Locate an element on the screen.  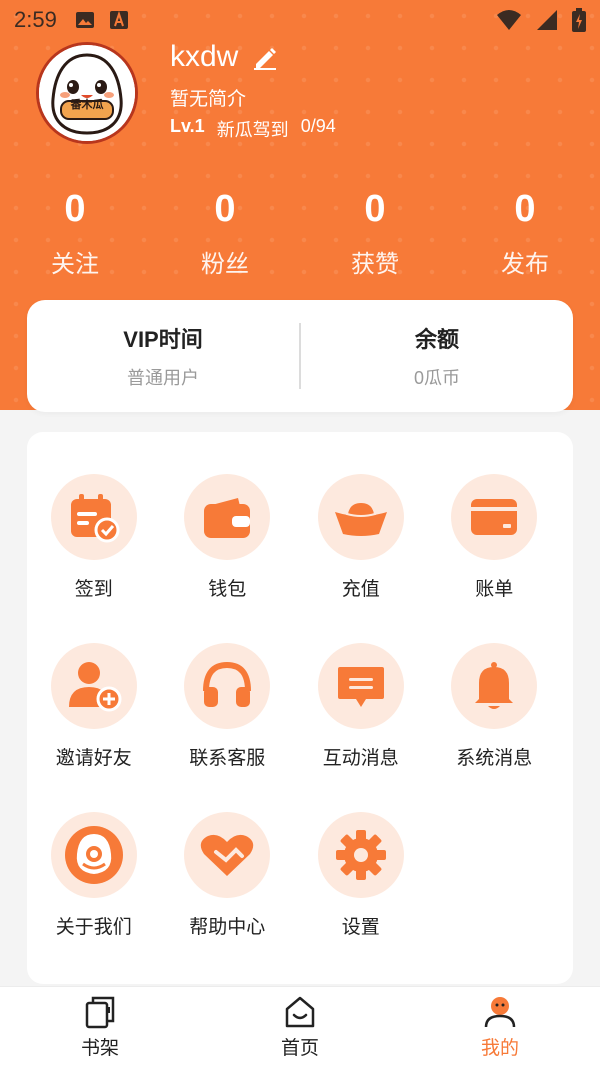
grid-item-label: 系统消息 is located at coordinates (494, 758).